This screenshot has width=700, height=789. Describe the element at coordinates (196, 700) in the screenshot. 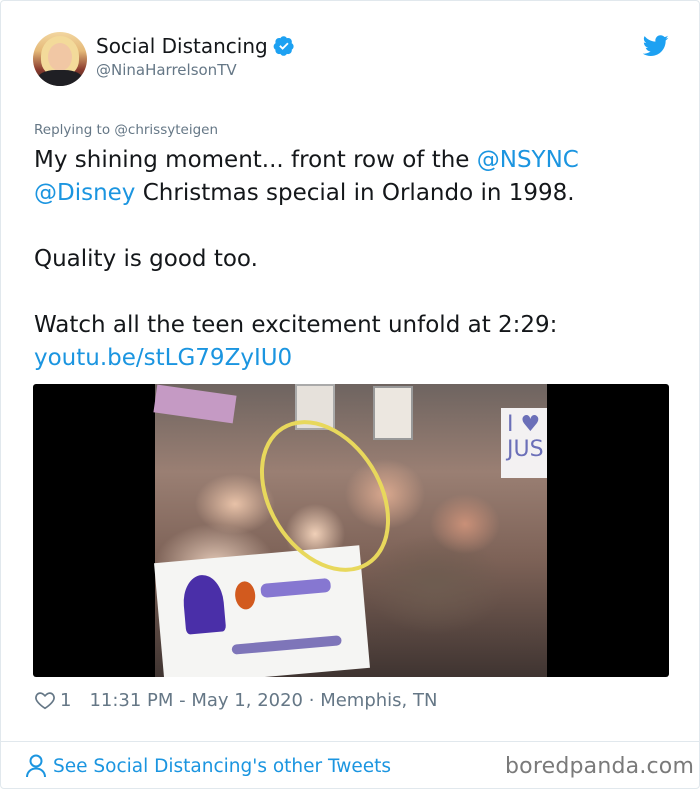

I see `timestamp: 11:31 PM - May 1, 2020` at that location.